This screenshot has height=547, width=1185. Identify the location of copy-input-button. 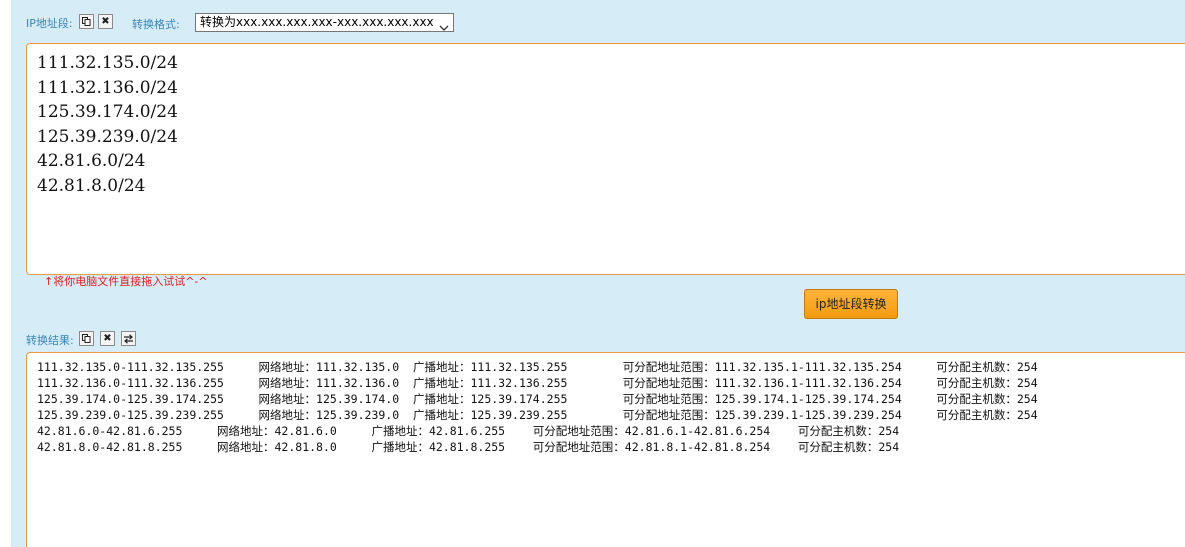
(86, 21).